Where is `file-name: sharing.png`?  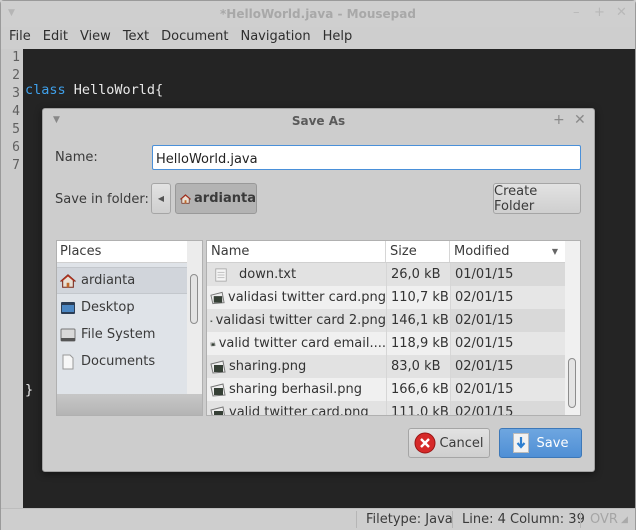 file-name: sharing.png is located at coordinates (268, 366).